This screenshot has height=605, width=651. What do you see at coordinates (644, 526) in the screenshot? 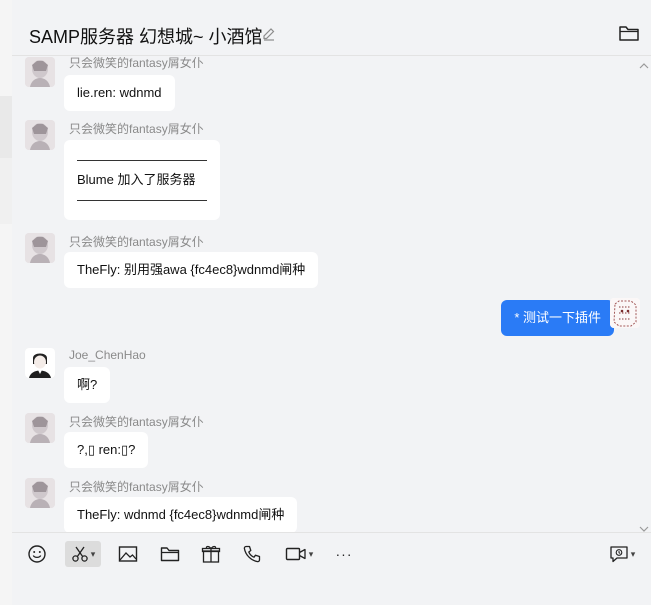
I see `scroll-down-icon` at bounding box center [644, 526].